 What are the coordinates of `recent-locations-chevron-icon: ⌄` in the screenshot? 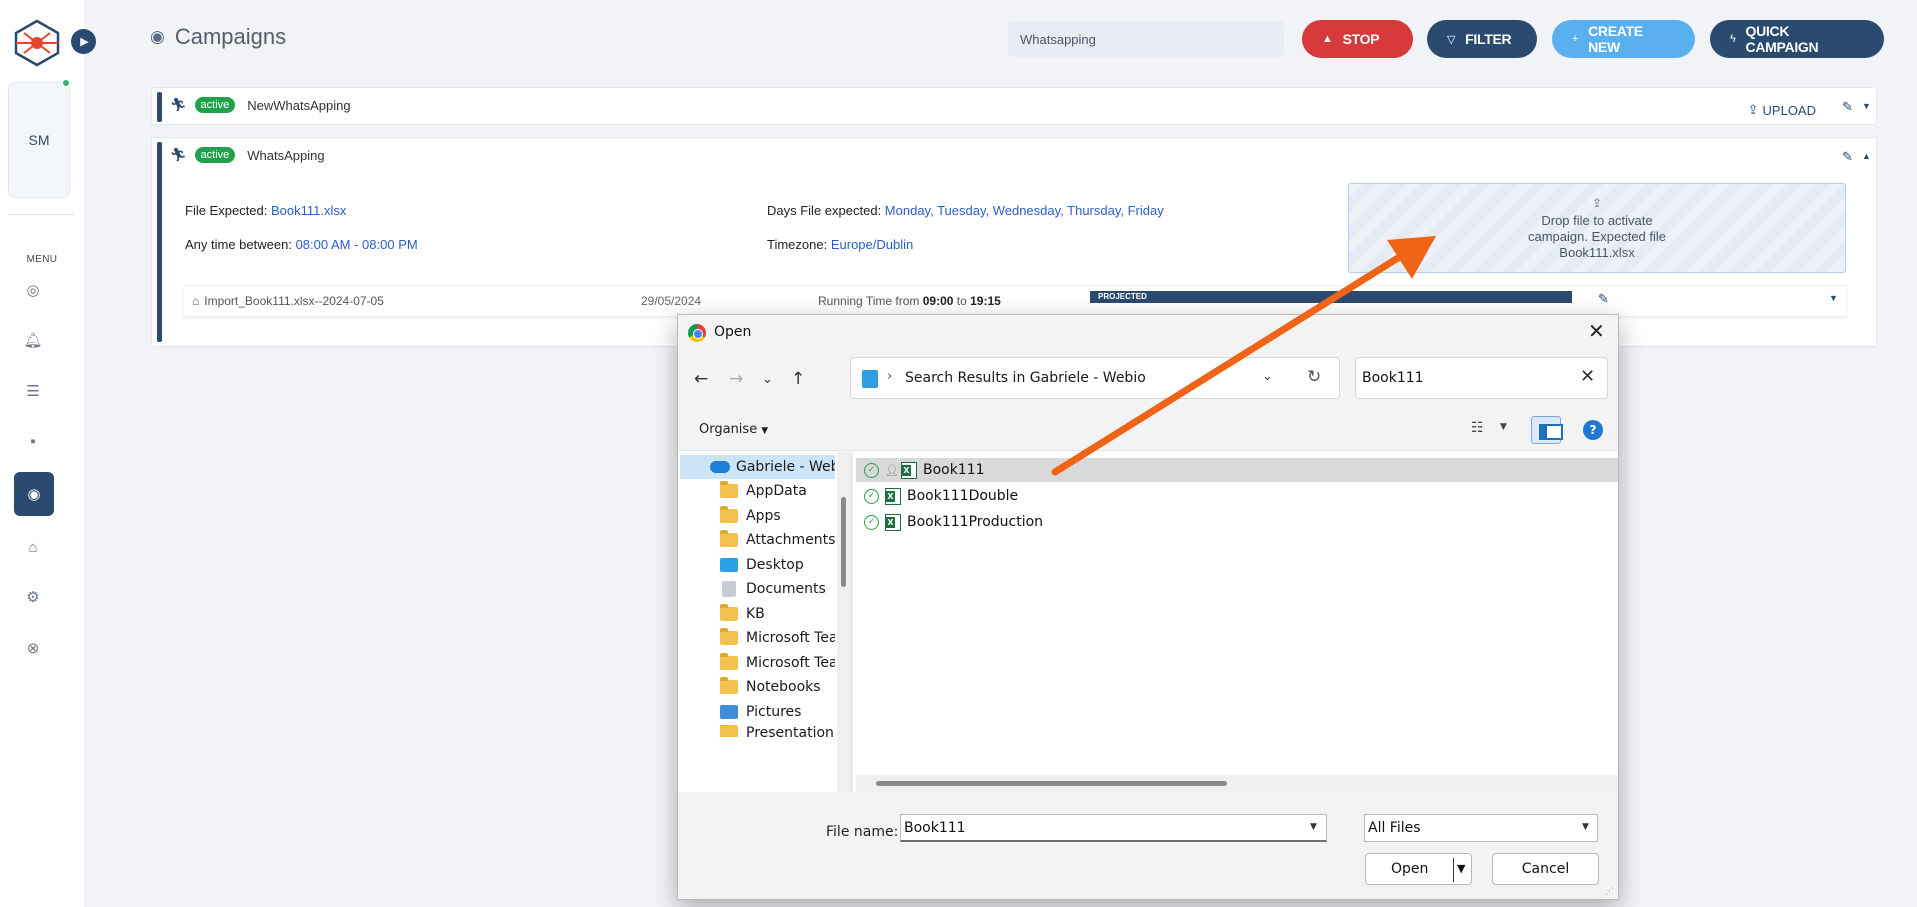 It's located at (767, 379).